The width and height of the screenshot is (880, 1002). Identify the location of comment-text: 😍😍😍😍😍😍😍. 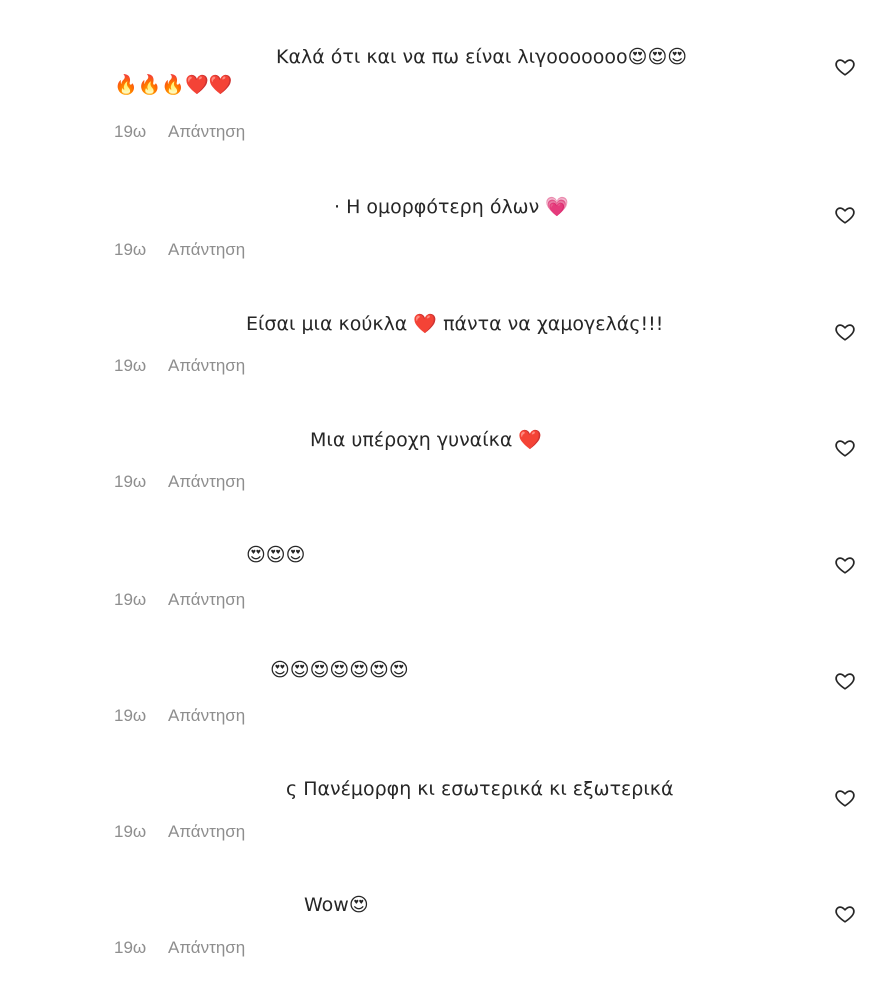
(339, 670).